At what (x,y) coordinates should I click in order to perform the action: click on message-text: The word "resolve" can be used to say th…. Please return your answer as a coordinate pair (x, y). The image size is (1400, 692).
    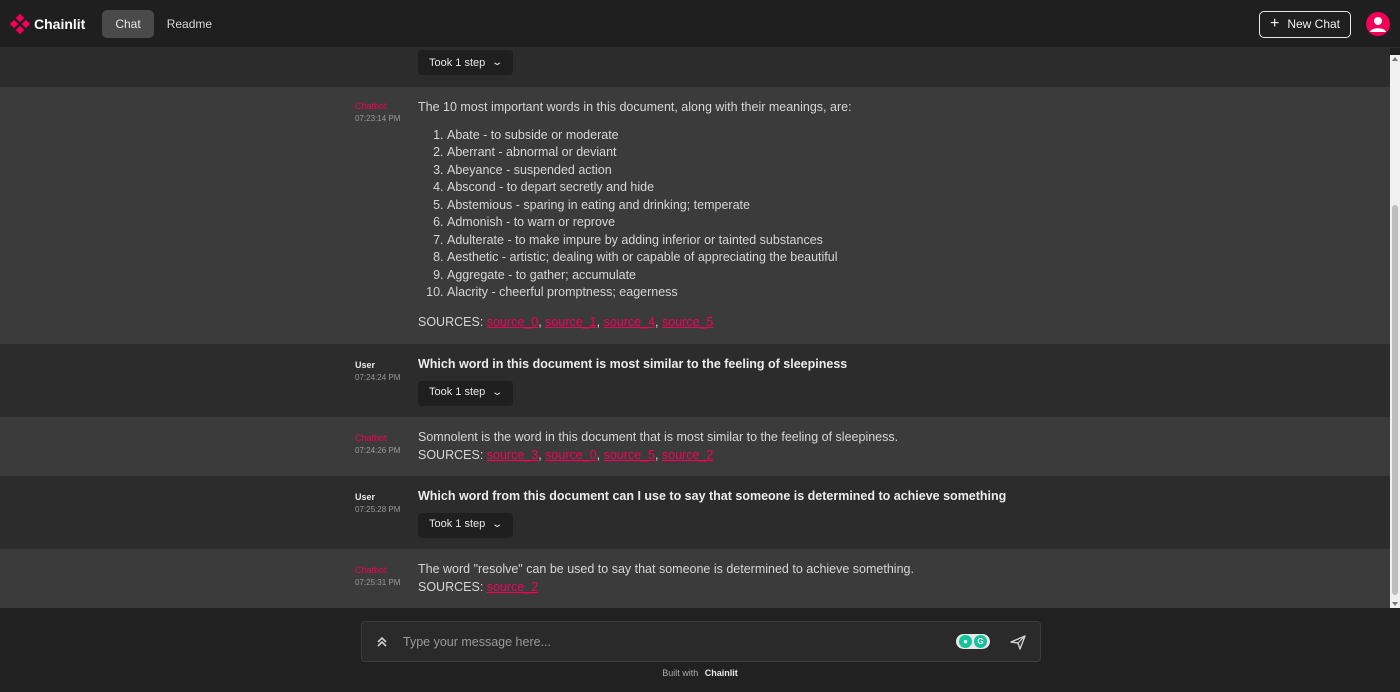
    Looking at the image, I should click on (666, 569).